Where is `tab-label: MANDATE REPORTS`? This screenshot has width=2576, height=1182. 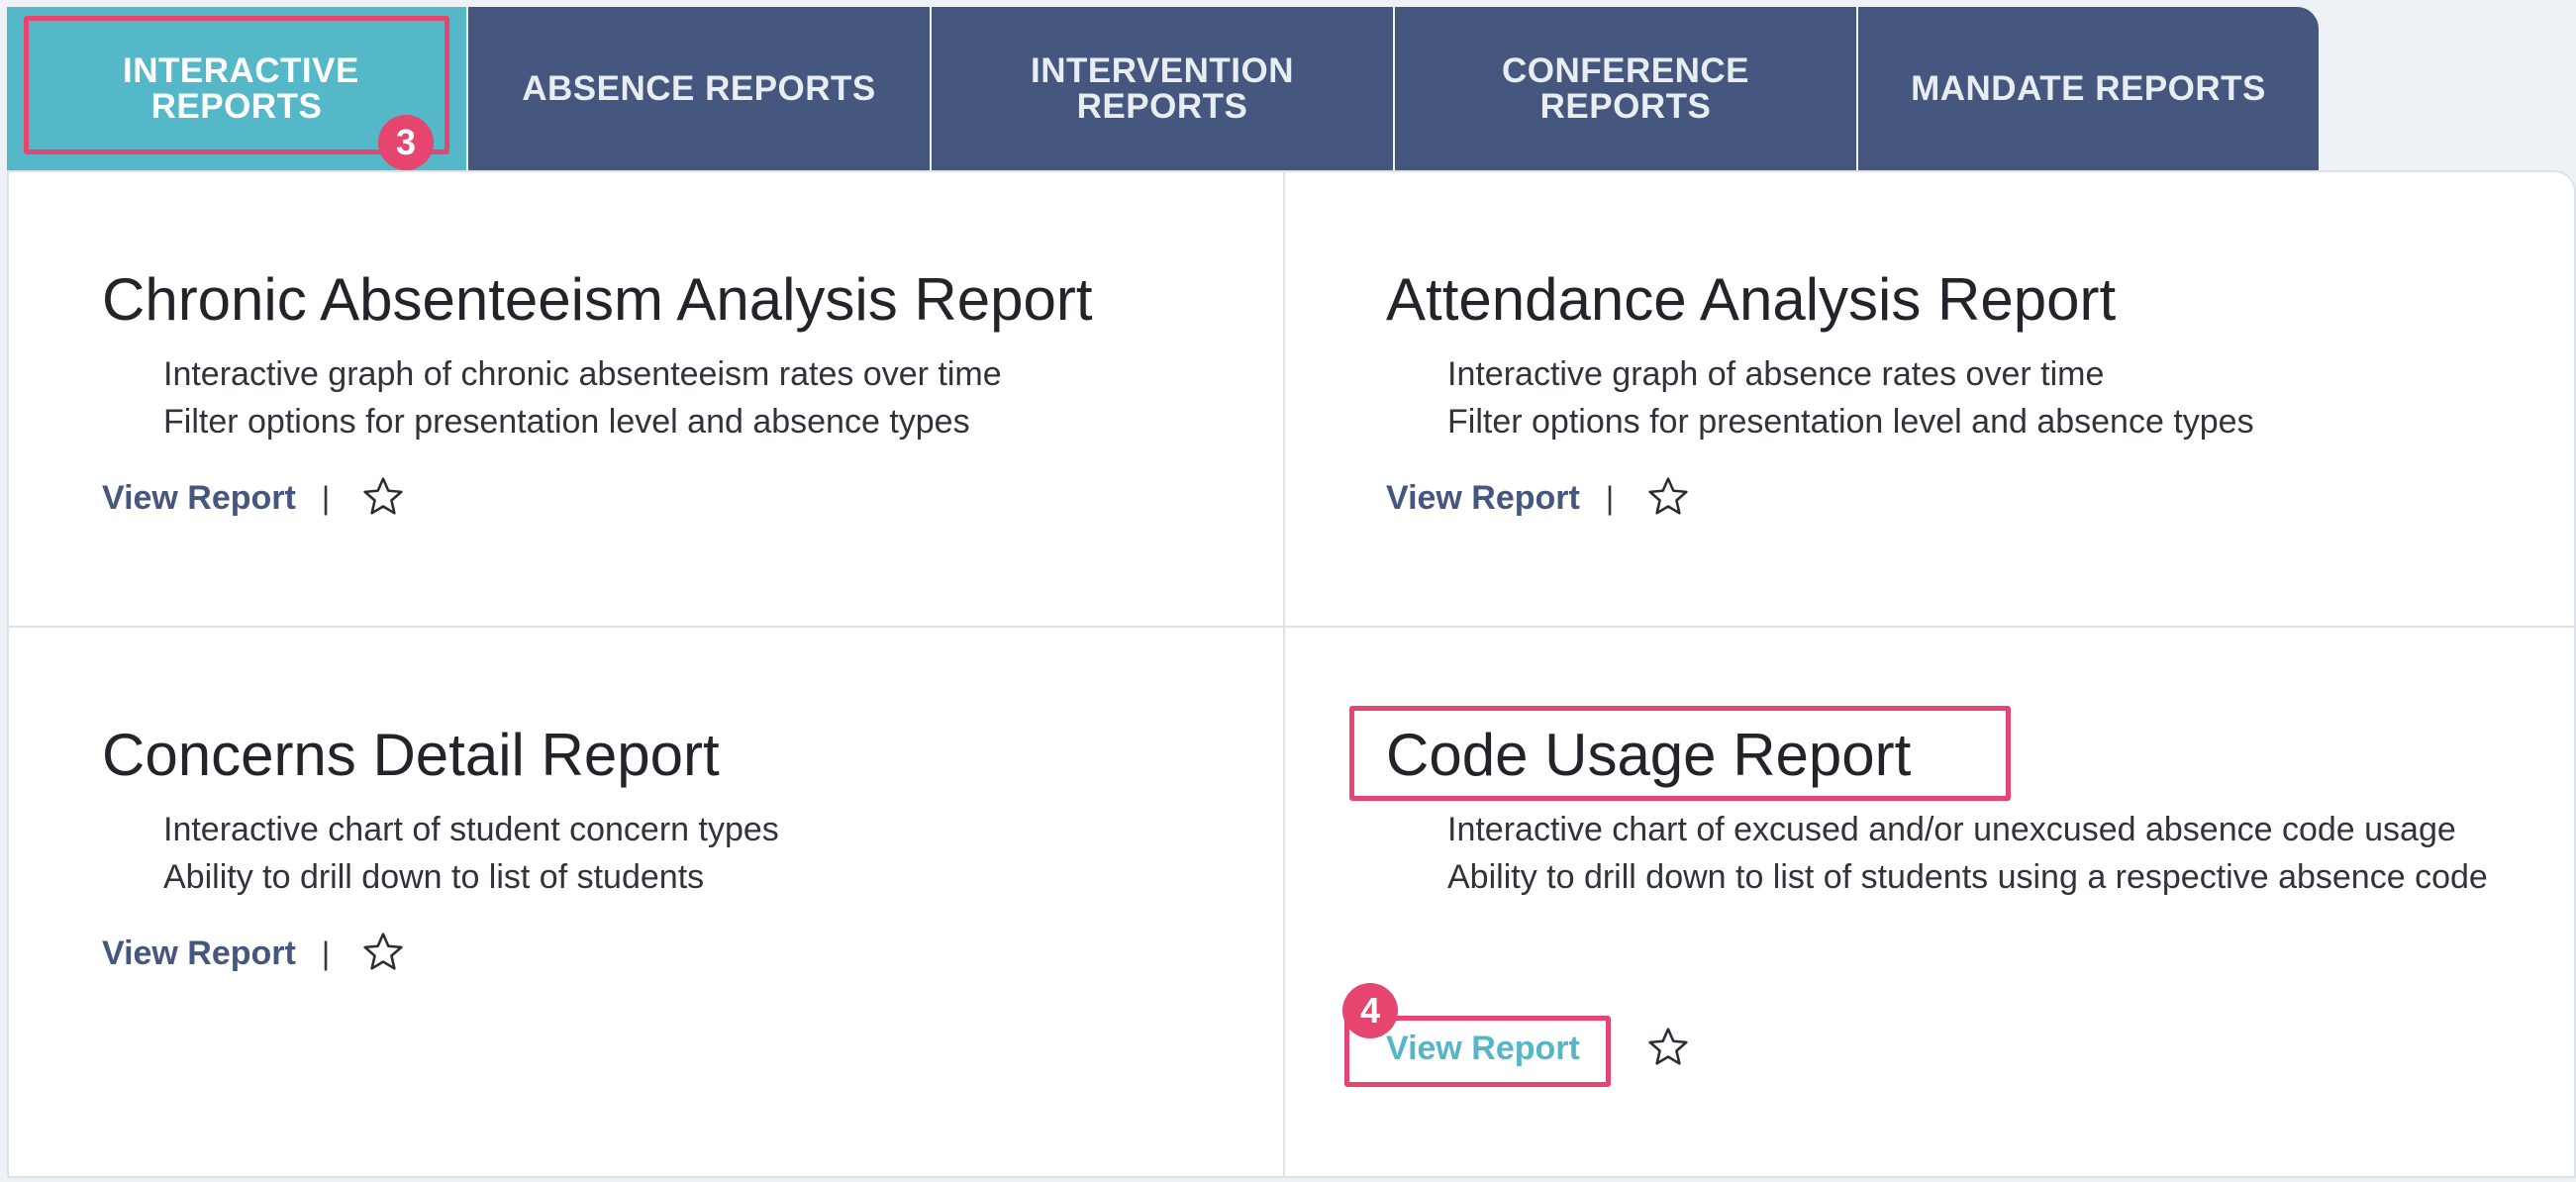 tab-label: MANDATE REPORTS is located at coordinates (2089, 88).